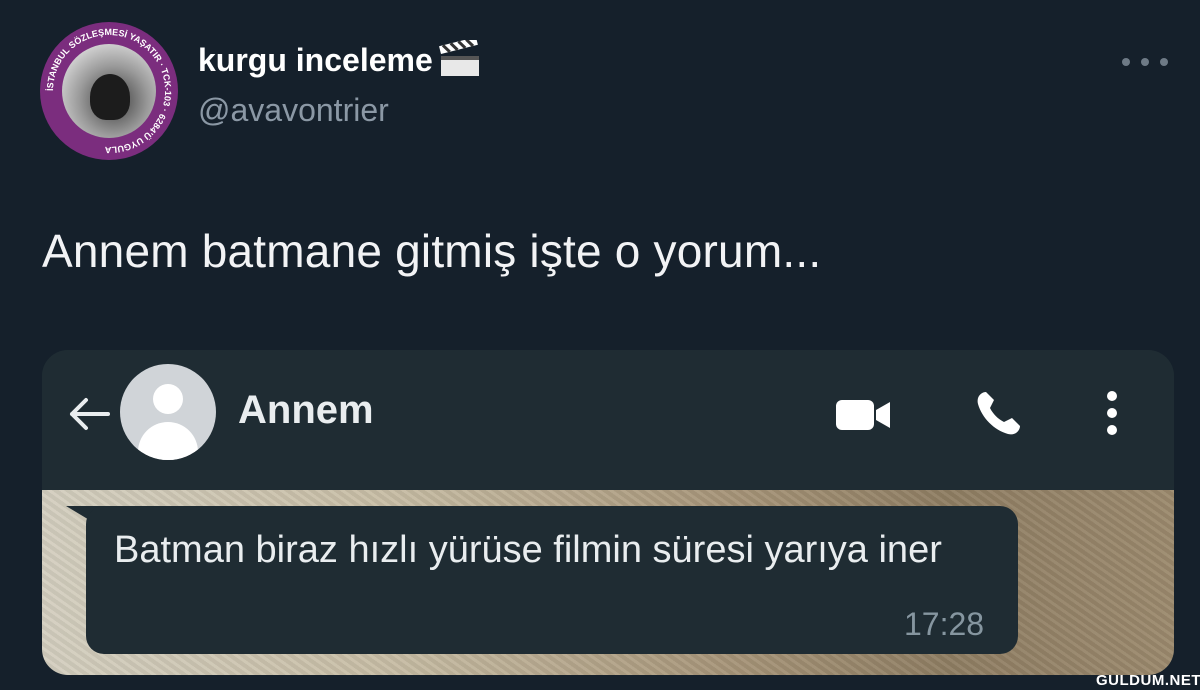 The height and width of the screenshot is (690, 1200). What do you see at coordinates (1145, 62) in the screenshot?
I see `more-icon` at bounding box center [1145, 62].